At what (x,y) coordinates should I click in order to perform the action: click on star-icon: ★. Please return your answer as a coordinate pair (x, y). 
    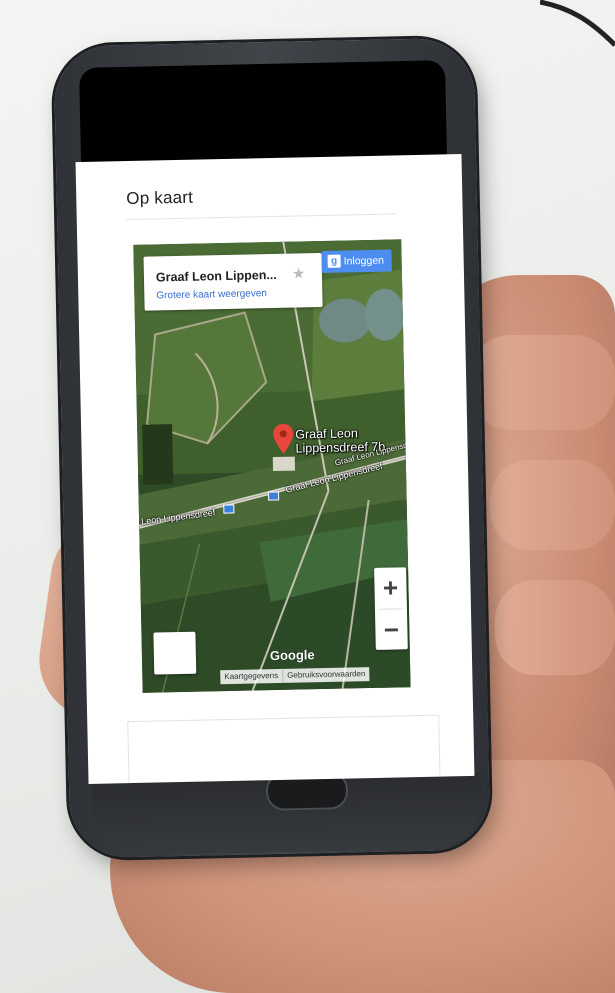
    Looking at the image, I should click on (299, 273).